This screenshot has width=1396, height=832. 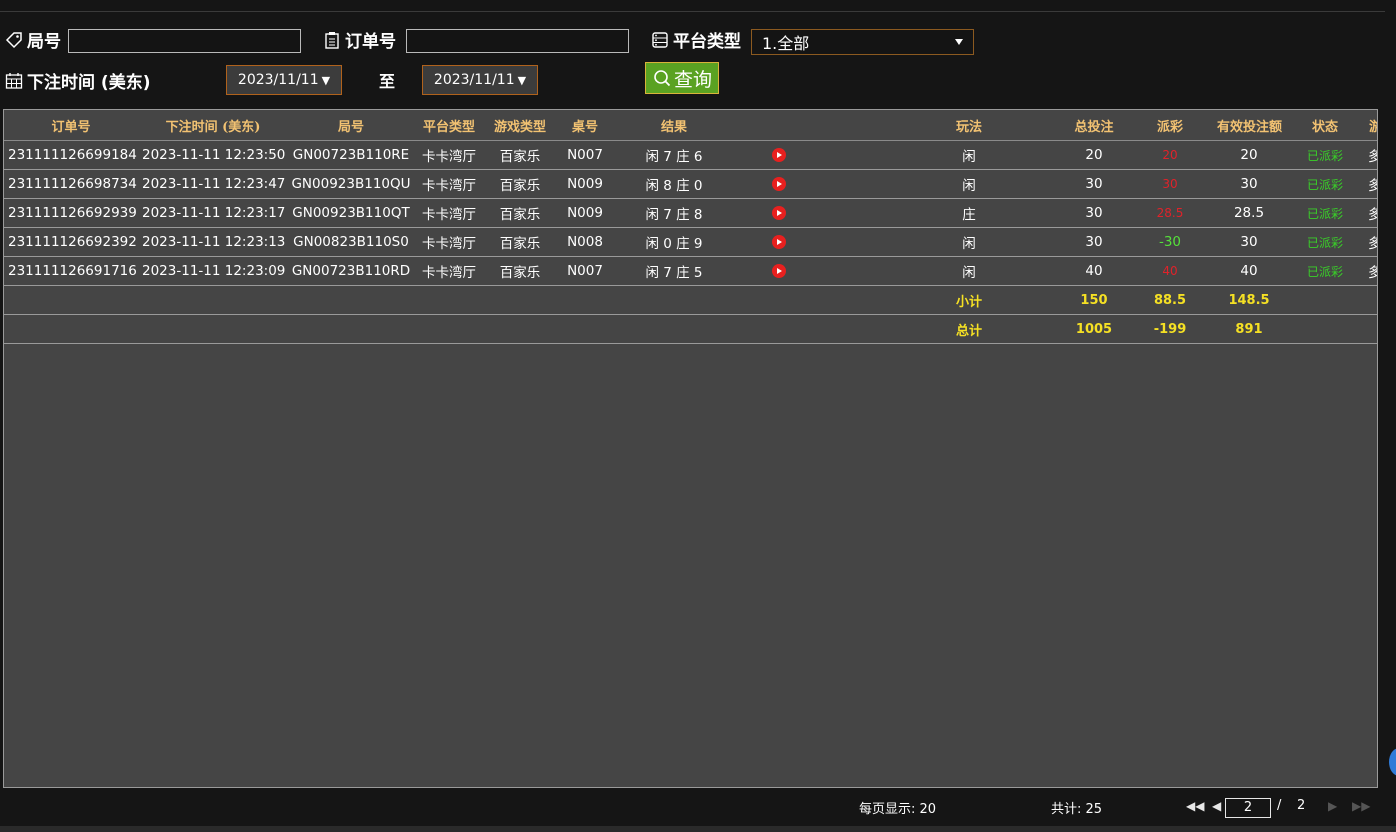 I want to click on result-cell: 闲 8 庄 0, so click(x=674, y=184).